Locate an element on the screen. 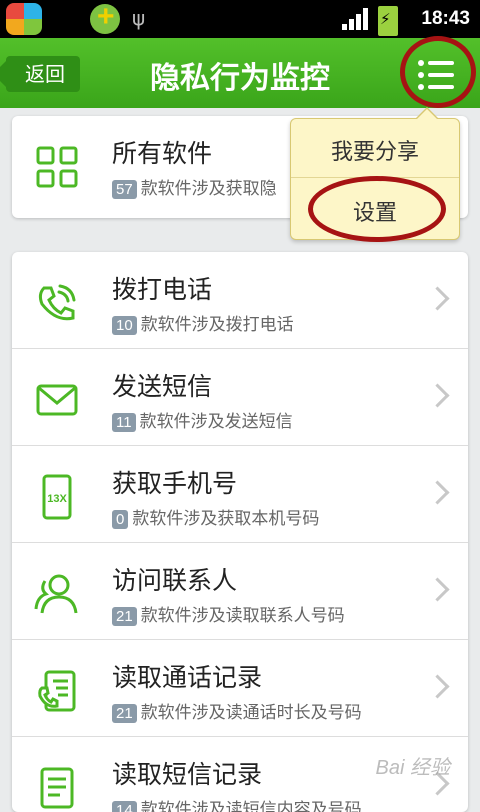  watermark: Bai 经验 is located at coordinates (412, 768).